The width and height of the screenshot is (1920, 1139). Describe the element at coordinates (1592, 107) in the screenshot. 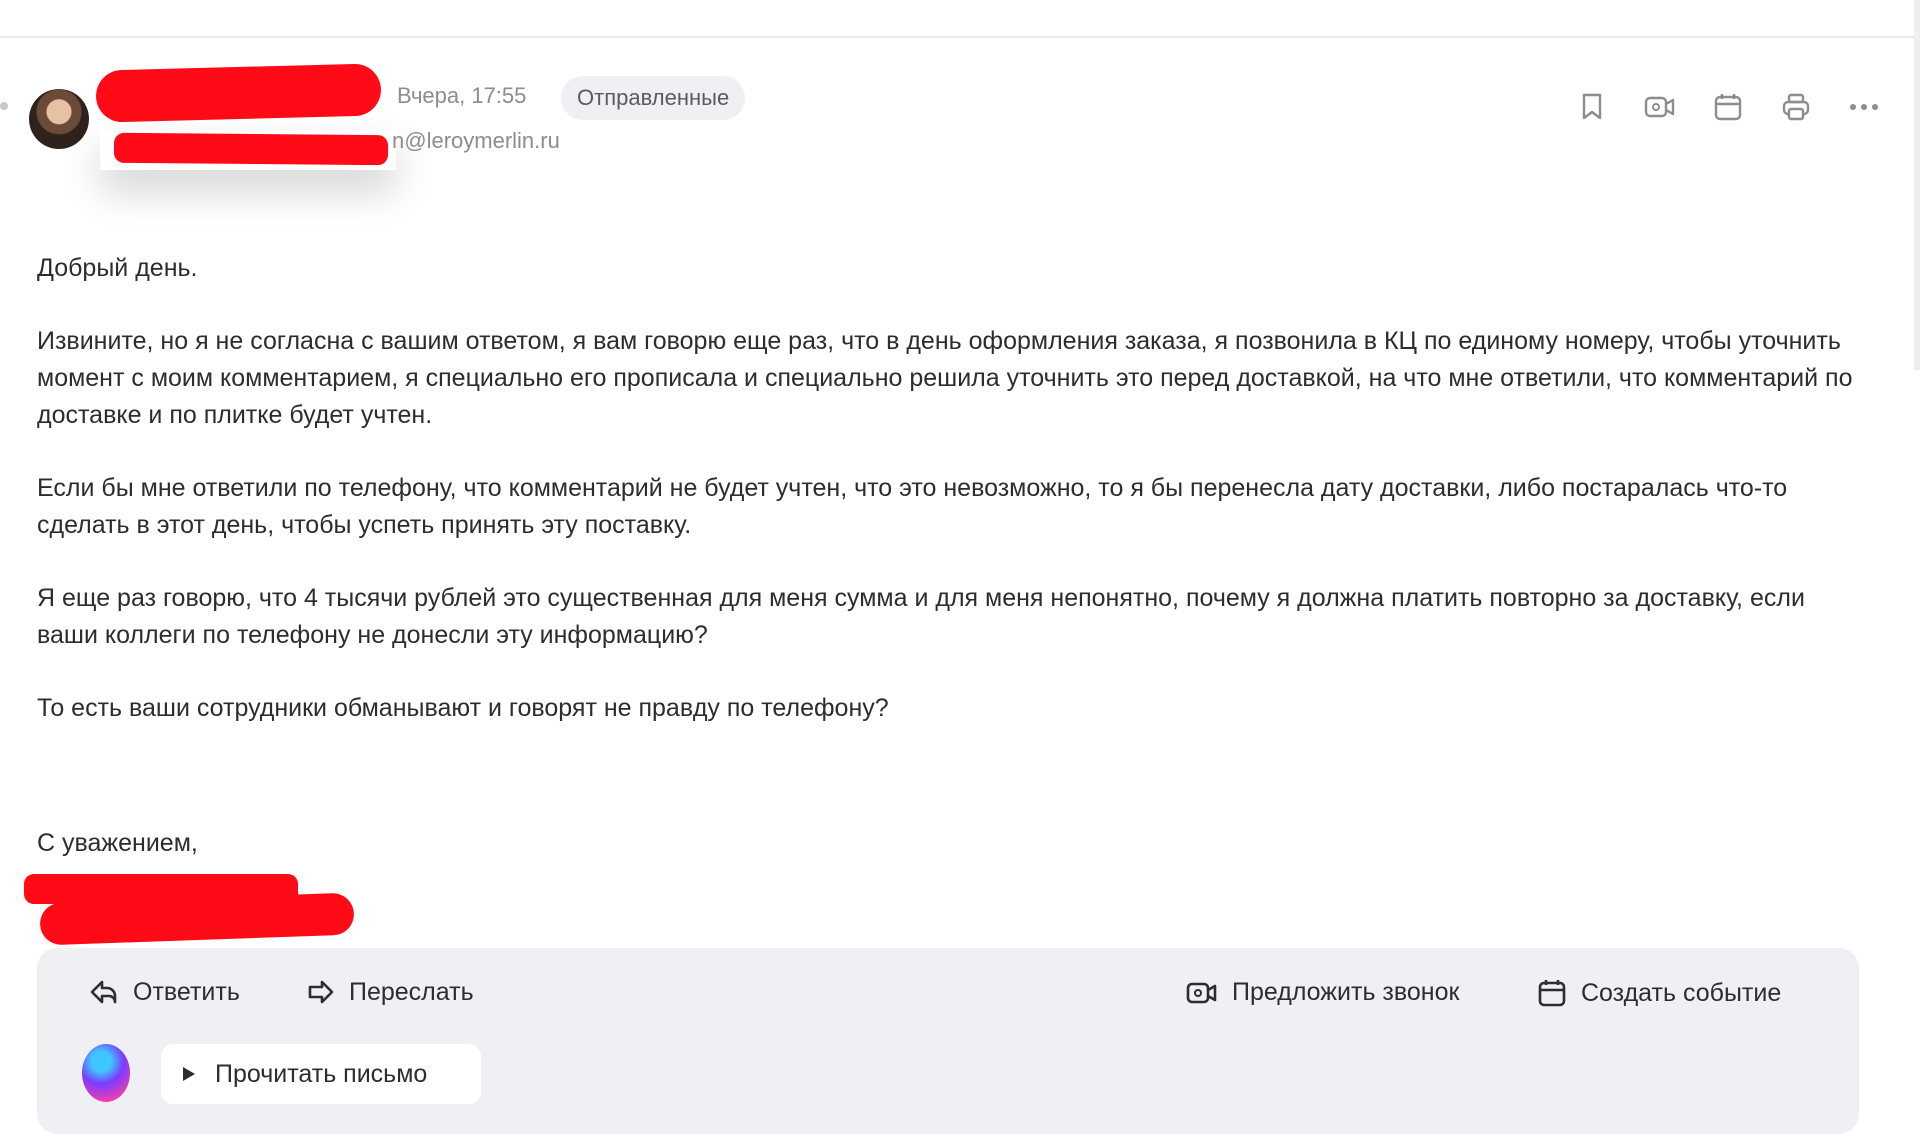

I see `bookmark-icon` at that location.